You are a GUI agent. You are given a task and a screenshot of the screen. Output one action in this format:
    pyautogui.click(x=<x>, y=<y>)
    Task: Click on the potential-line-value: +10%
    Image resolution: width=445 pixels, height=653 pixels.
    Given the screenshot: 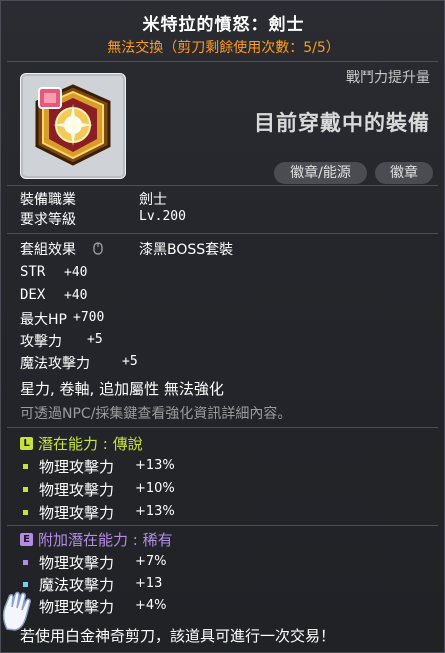 What is the action you would take?
    pyautogui.click(x=155, y=488)
    